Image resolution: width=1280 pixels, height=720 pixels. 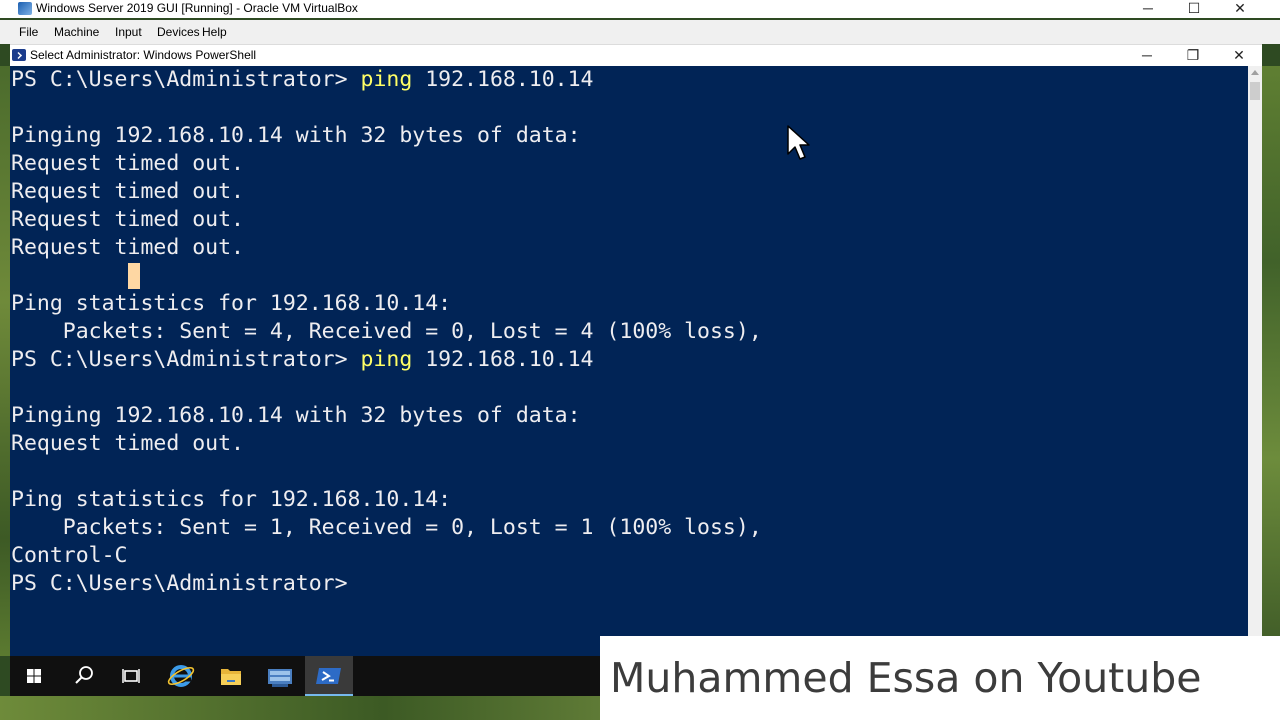 I want to click on output-line: Control-C, so click(x=69, y=555).